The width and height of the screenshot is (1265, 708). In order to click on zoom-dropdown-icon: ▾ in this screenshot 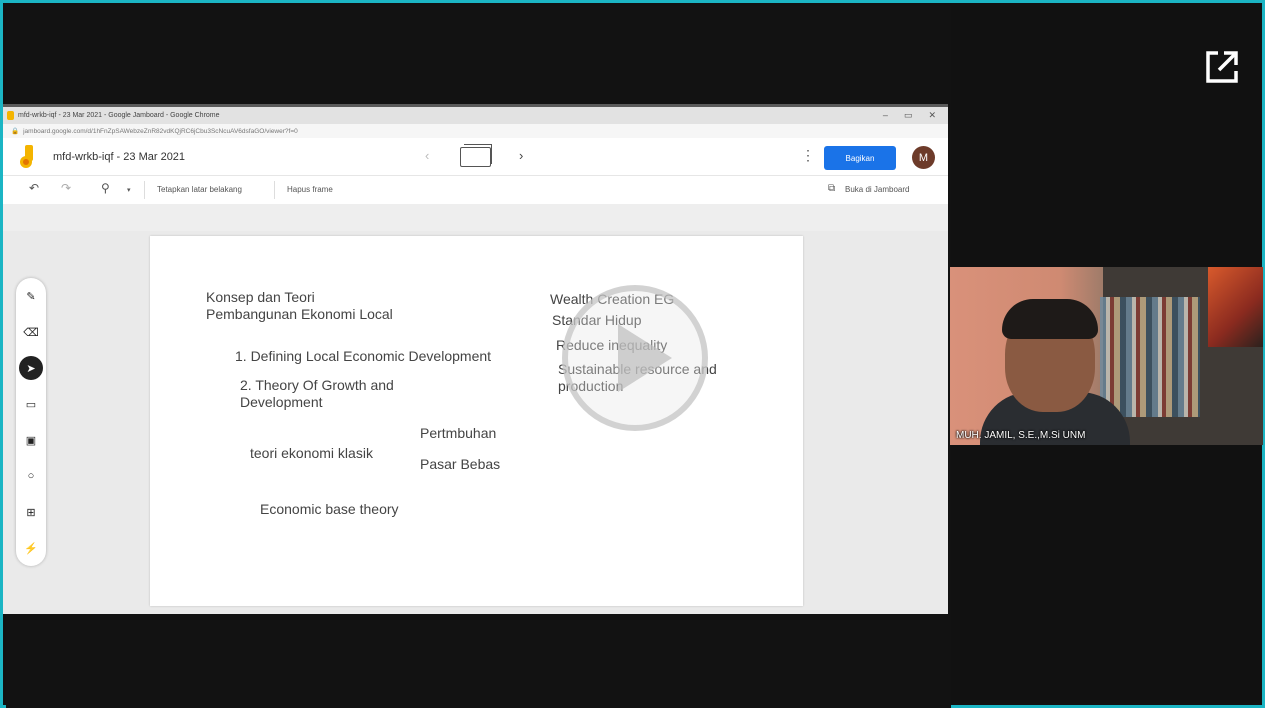, I will do `click(129, 190)`.